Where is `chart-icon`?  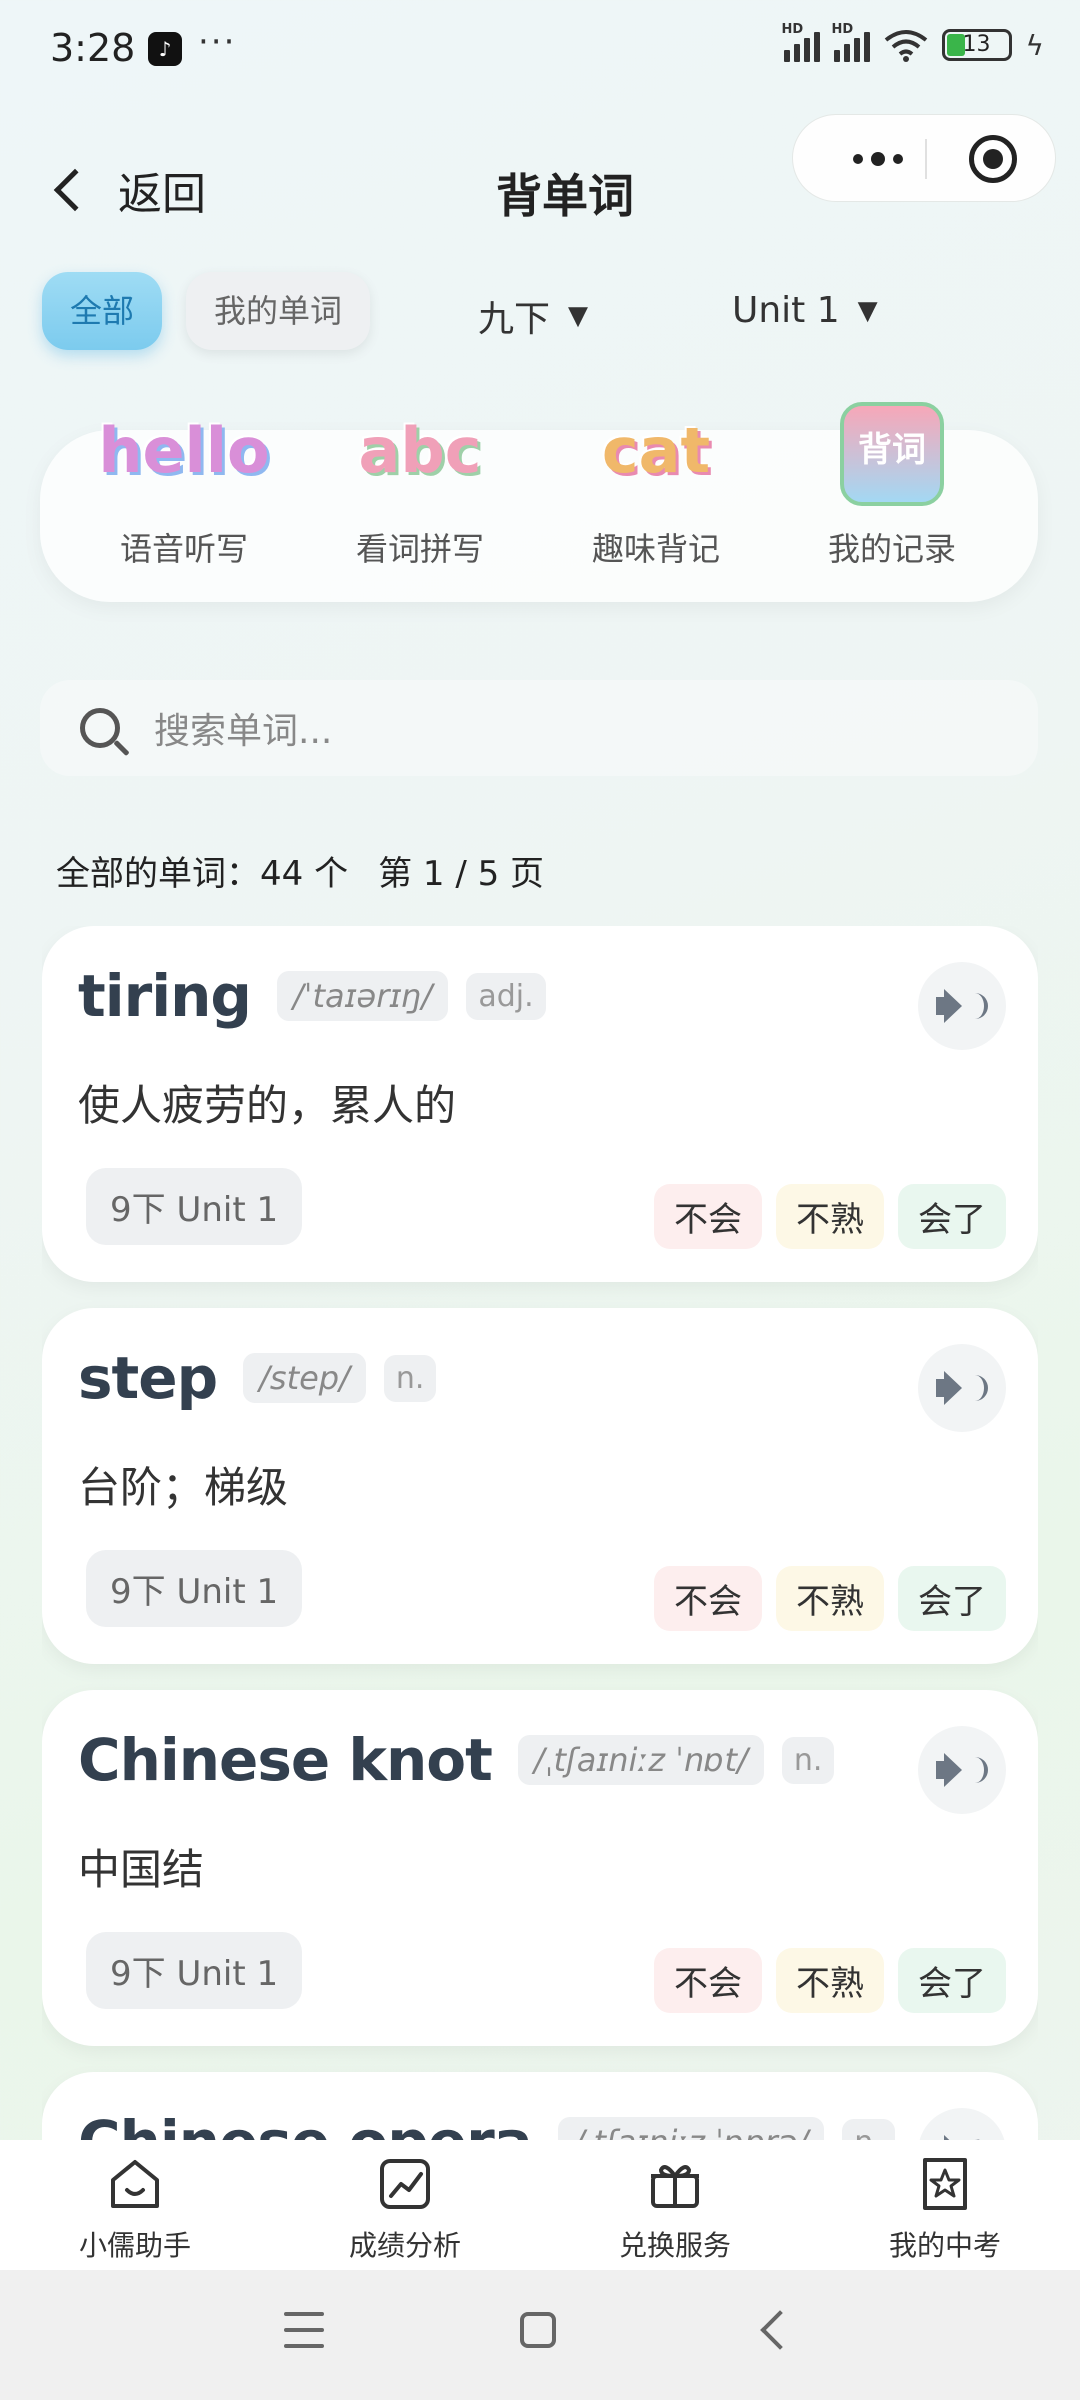 chart-icon is located at coordinates (405, 2184).